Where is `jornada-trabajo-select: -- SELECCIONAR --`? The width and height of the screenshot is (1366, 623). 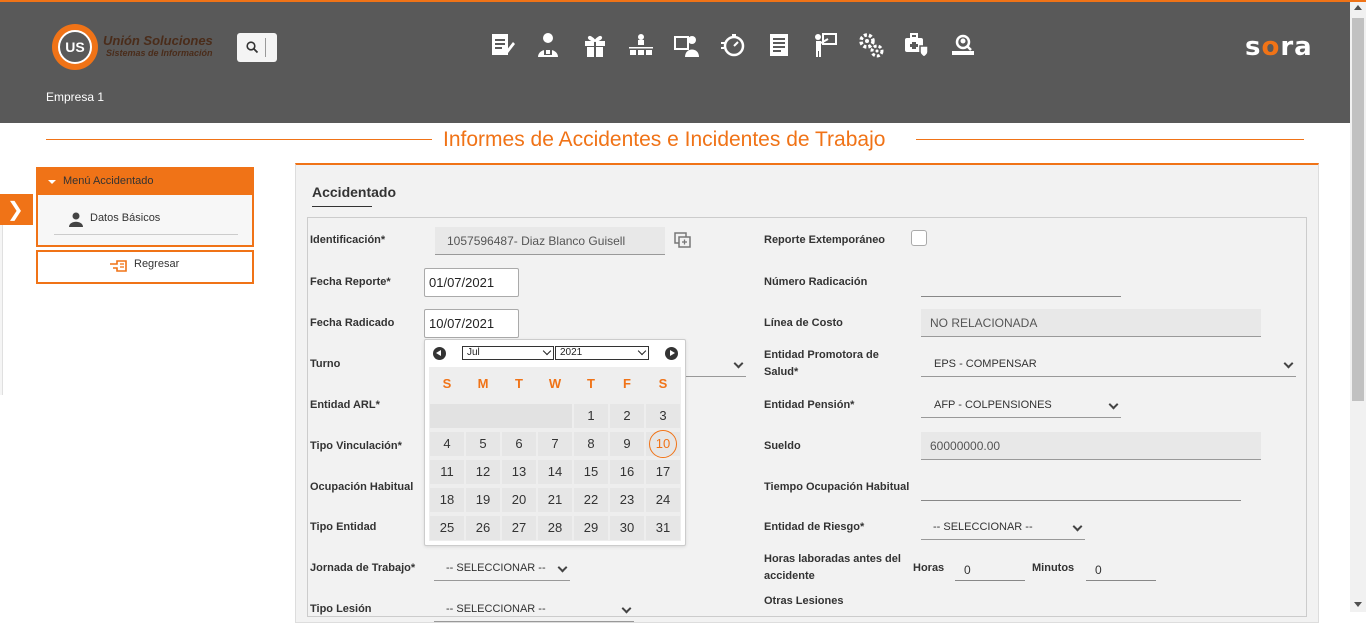
jornada-trabajo-select: -- SELECCIONAR -- is located at coordinates (502, 567).